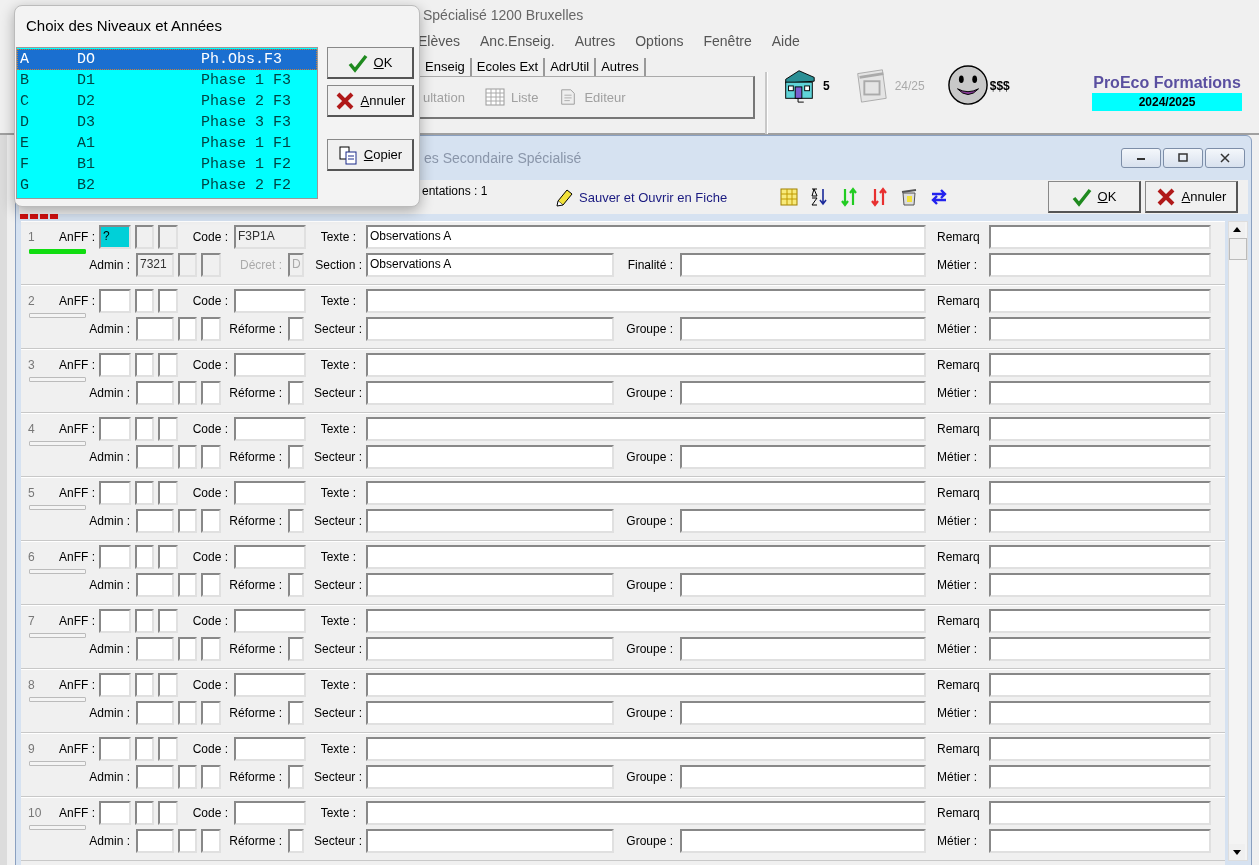  What do you see at coordinates (1237, 852) in the screenshot?
I see `scroll-down-icon` at bounding box center [1237, 852].